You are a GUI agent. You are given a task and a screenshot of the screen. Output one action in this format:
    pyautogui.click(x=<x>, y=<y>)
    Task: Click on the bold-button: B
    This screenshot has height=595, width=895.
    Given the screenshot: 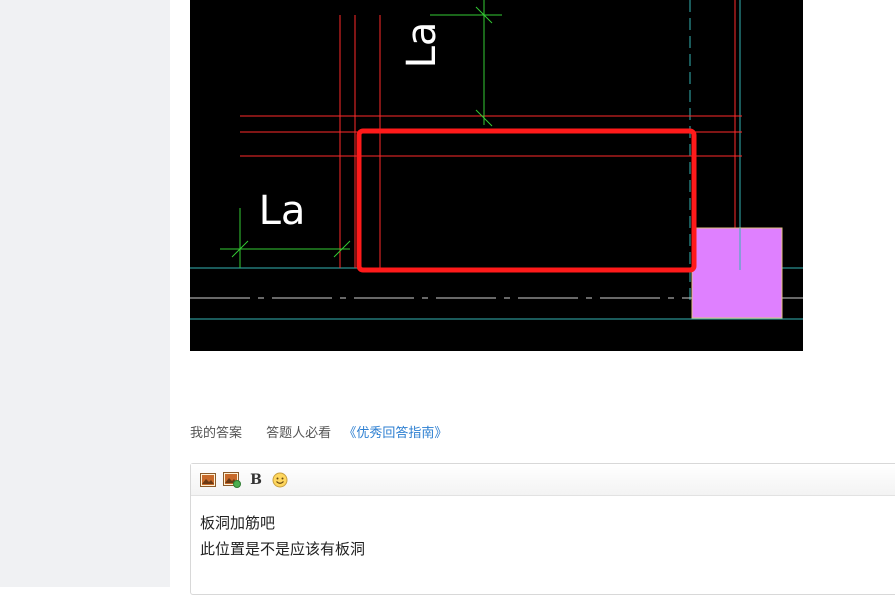 What is the action you would take?
    pyautogui.click(x=256, y=480)
    